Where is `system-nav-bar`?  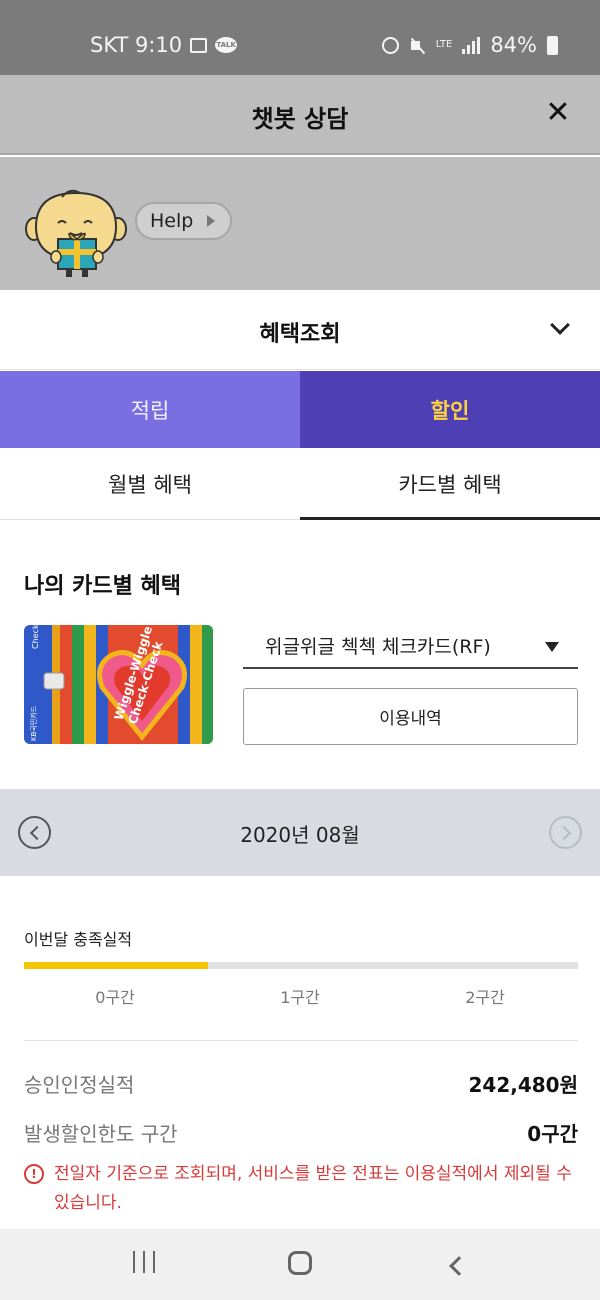 system-nav-bar is located at coordinates (300, 1264).